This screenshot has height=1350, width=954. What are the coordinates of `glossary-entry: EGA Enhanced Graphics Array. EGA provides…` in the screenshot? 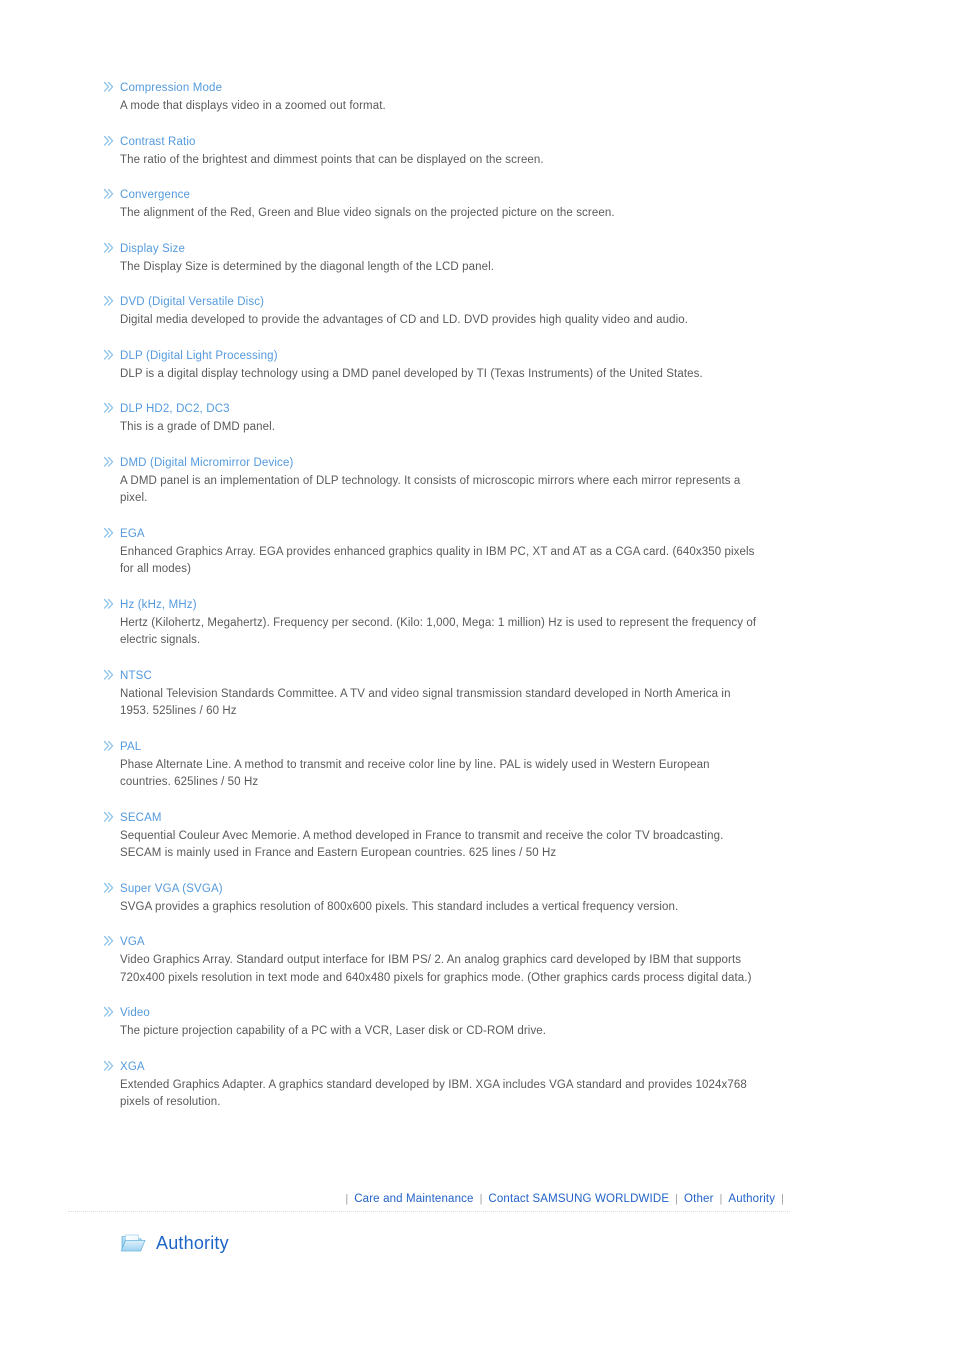 It's located at (483, 552).